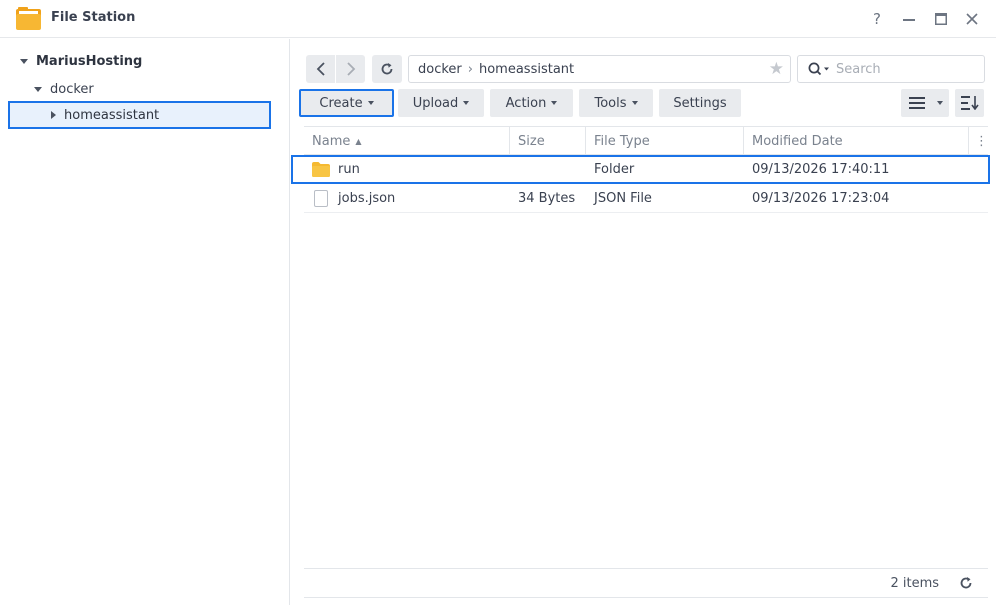 The image size is (996, 605). I want to click on maximize-button, so click(941, 19).